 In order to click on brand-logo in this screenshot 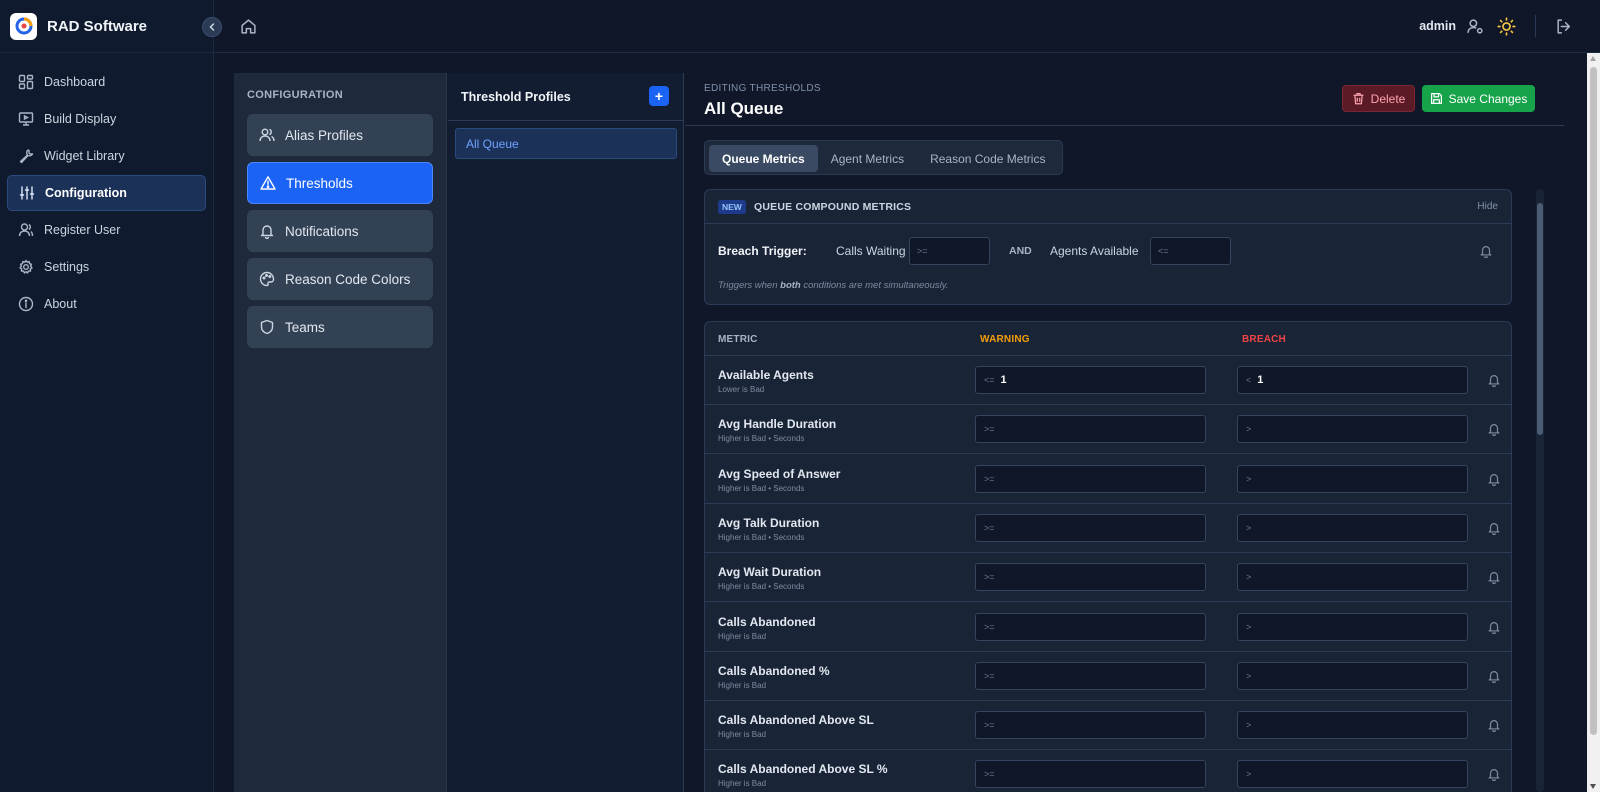, I will do `click(23, 26)`.